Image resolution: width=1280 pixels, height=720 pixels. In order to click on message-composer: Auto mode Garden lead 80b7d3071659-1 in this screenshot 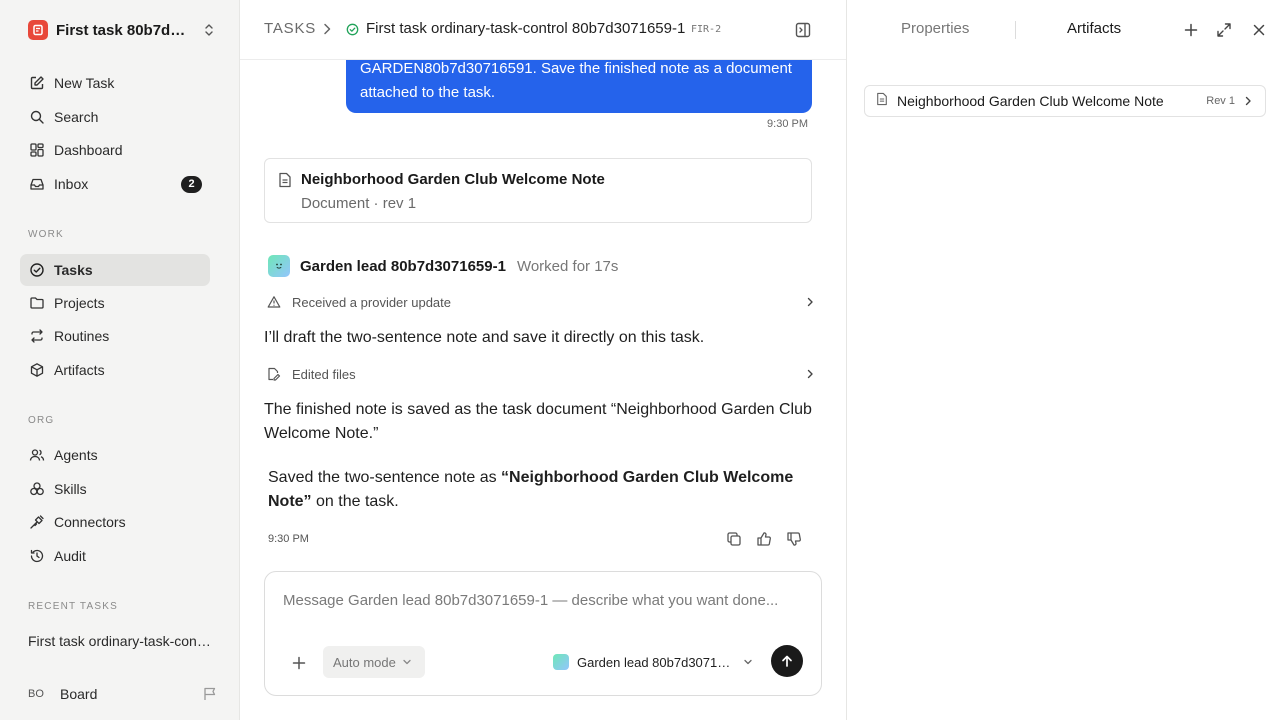, I will do `click(543, 633)`.